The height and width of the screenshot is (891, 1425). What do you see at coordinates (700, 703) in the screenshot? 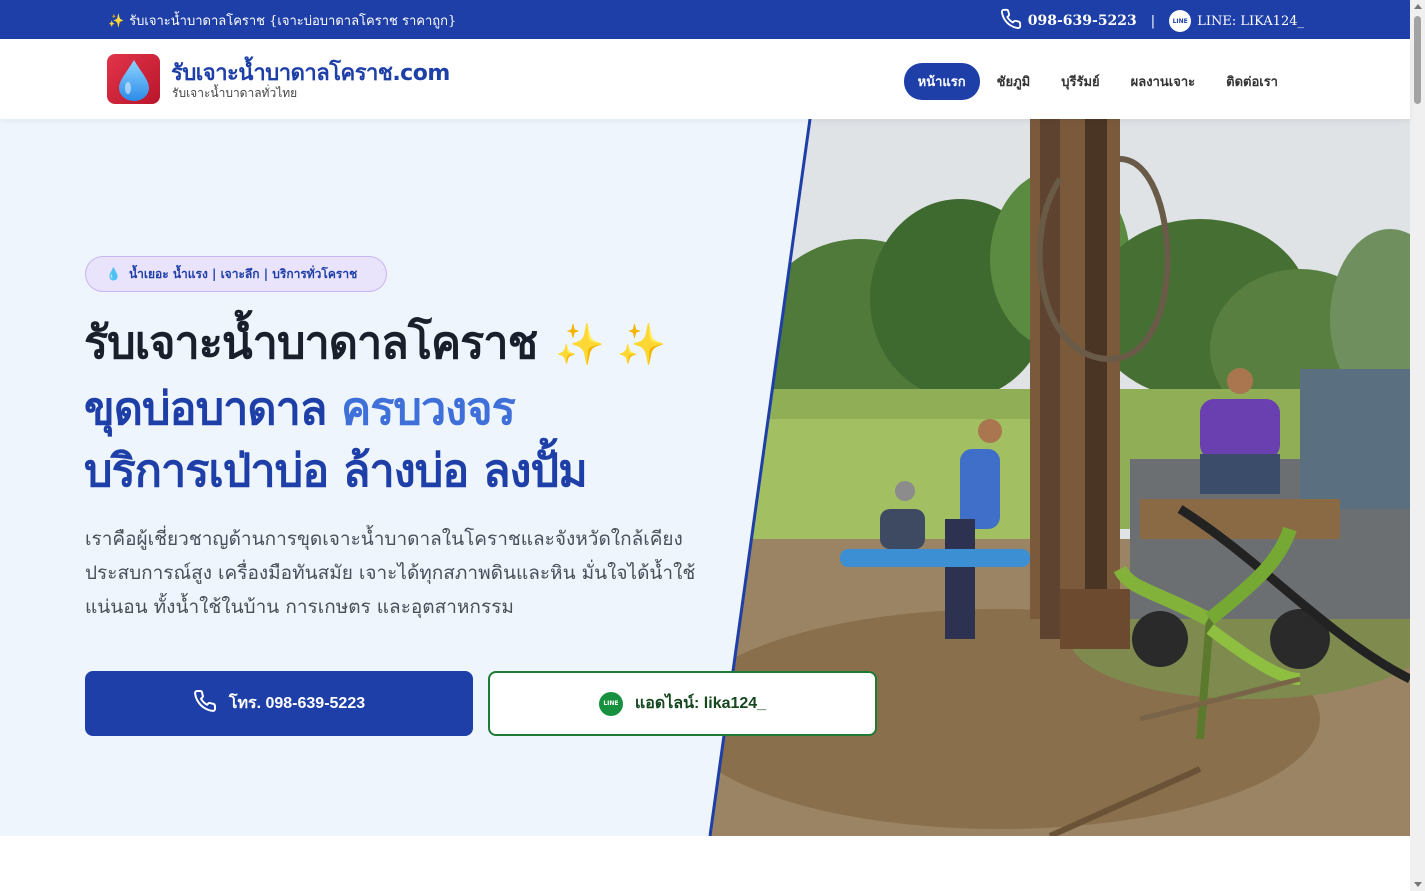
I see `line-button-label: แอดไลน์: lika124_` at bounding box center [700, 703].